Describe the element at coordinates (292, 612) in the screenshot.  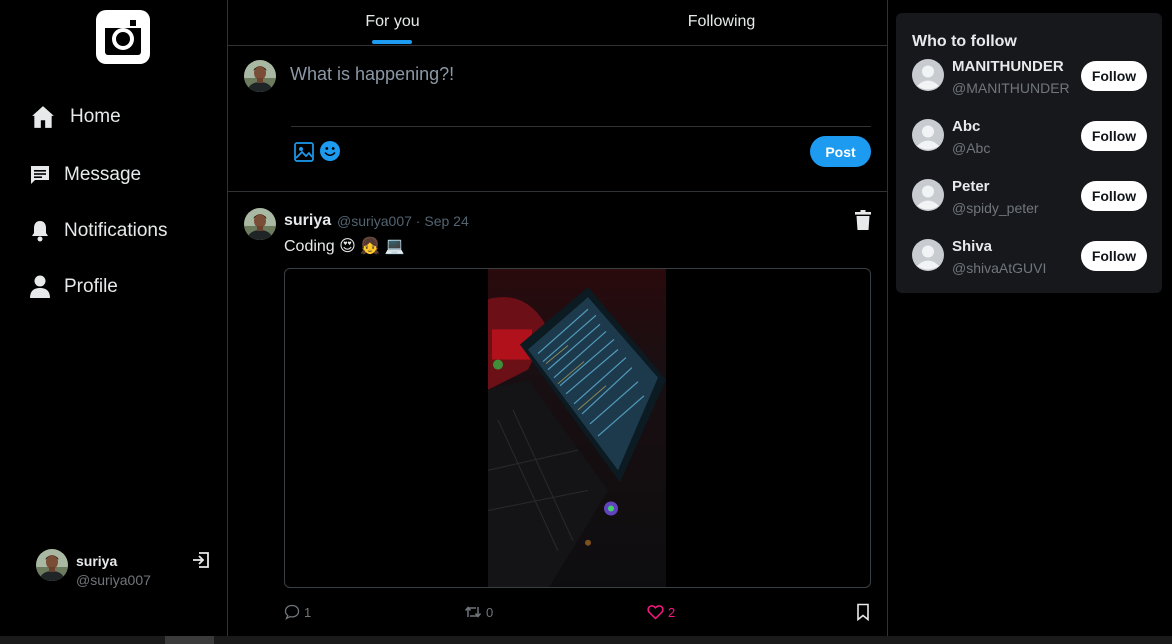
I see `comment-icon` at that location.